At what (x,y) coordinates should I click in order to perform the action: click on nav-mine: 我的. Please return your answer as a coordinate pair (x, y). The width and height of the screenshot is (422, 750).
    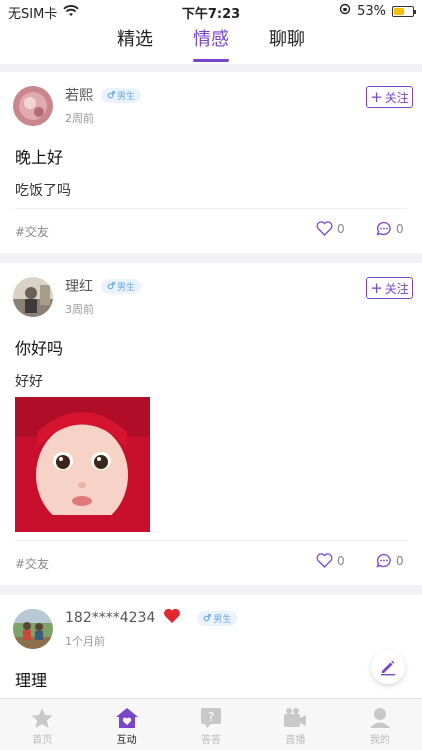
    Looking at the image, I should click on (380, 724).